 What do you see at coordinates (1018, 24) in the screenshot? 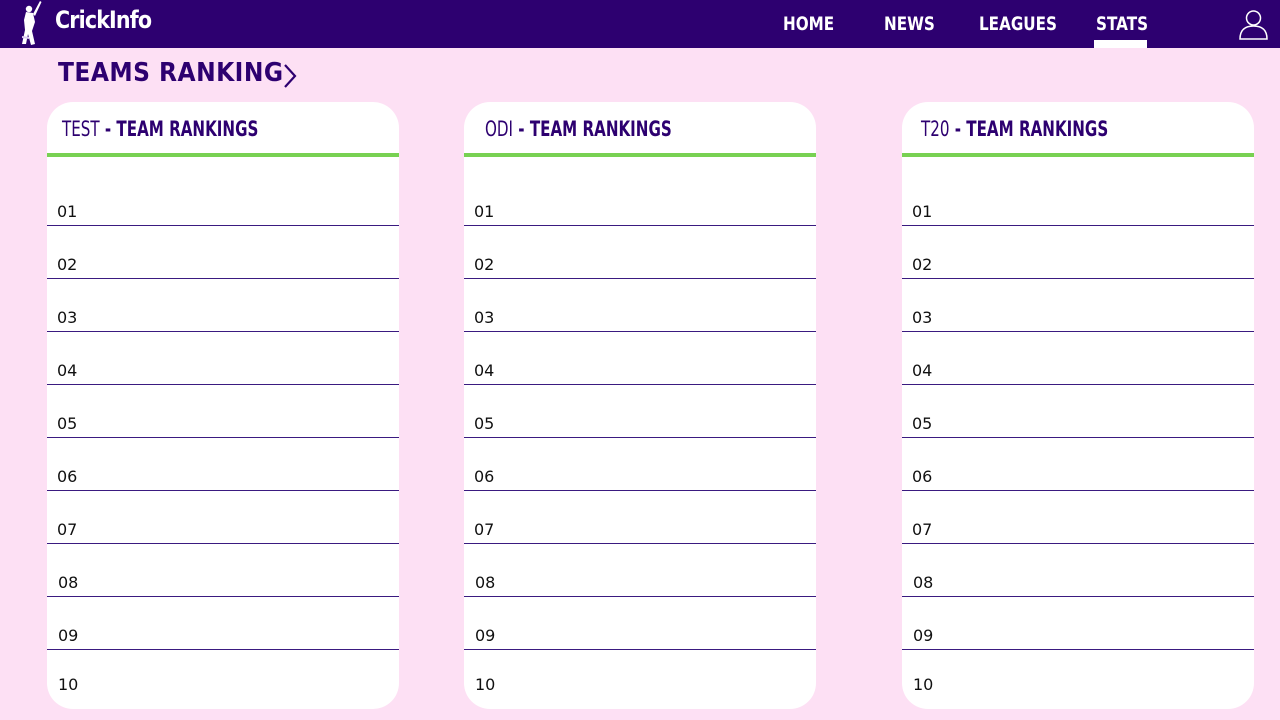
I see `nav-leagues: LEAGUES` at bounding box center [1018, 24].